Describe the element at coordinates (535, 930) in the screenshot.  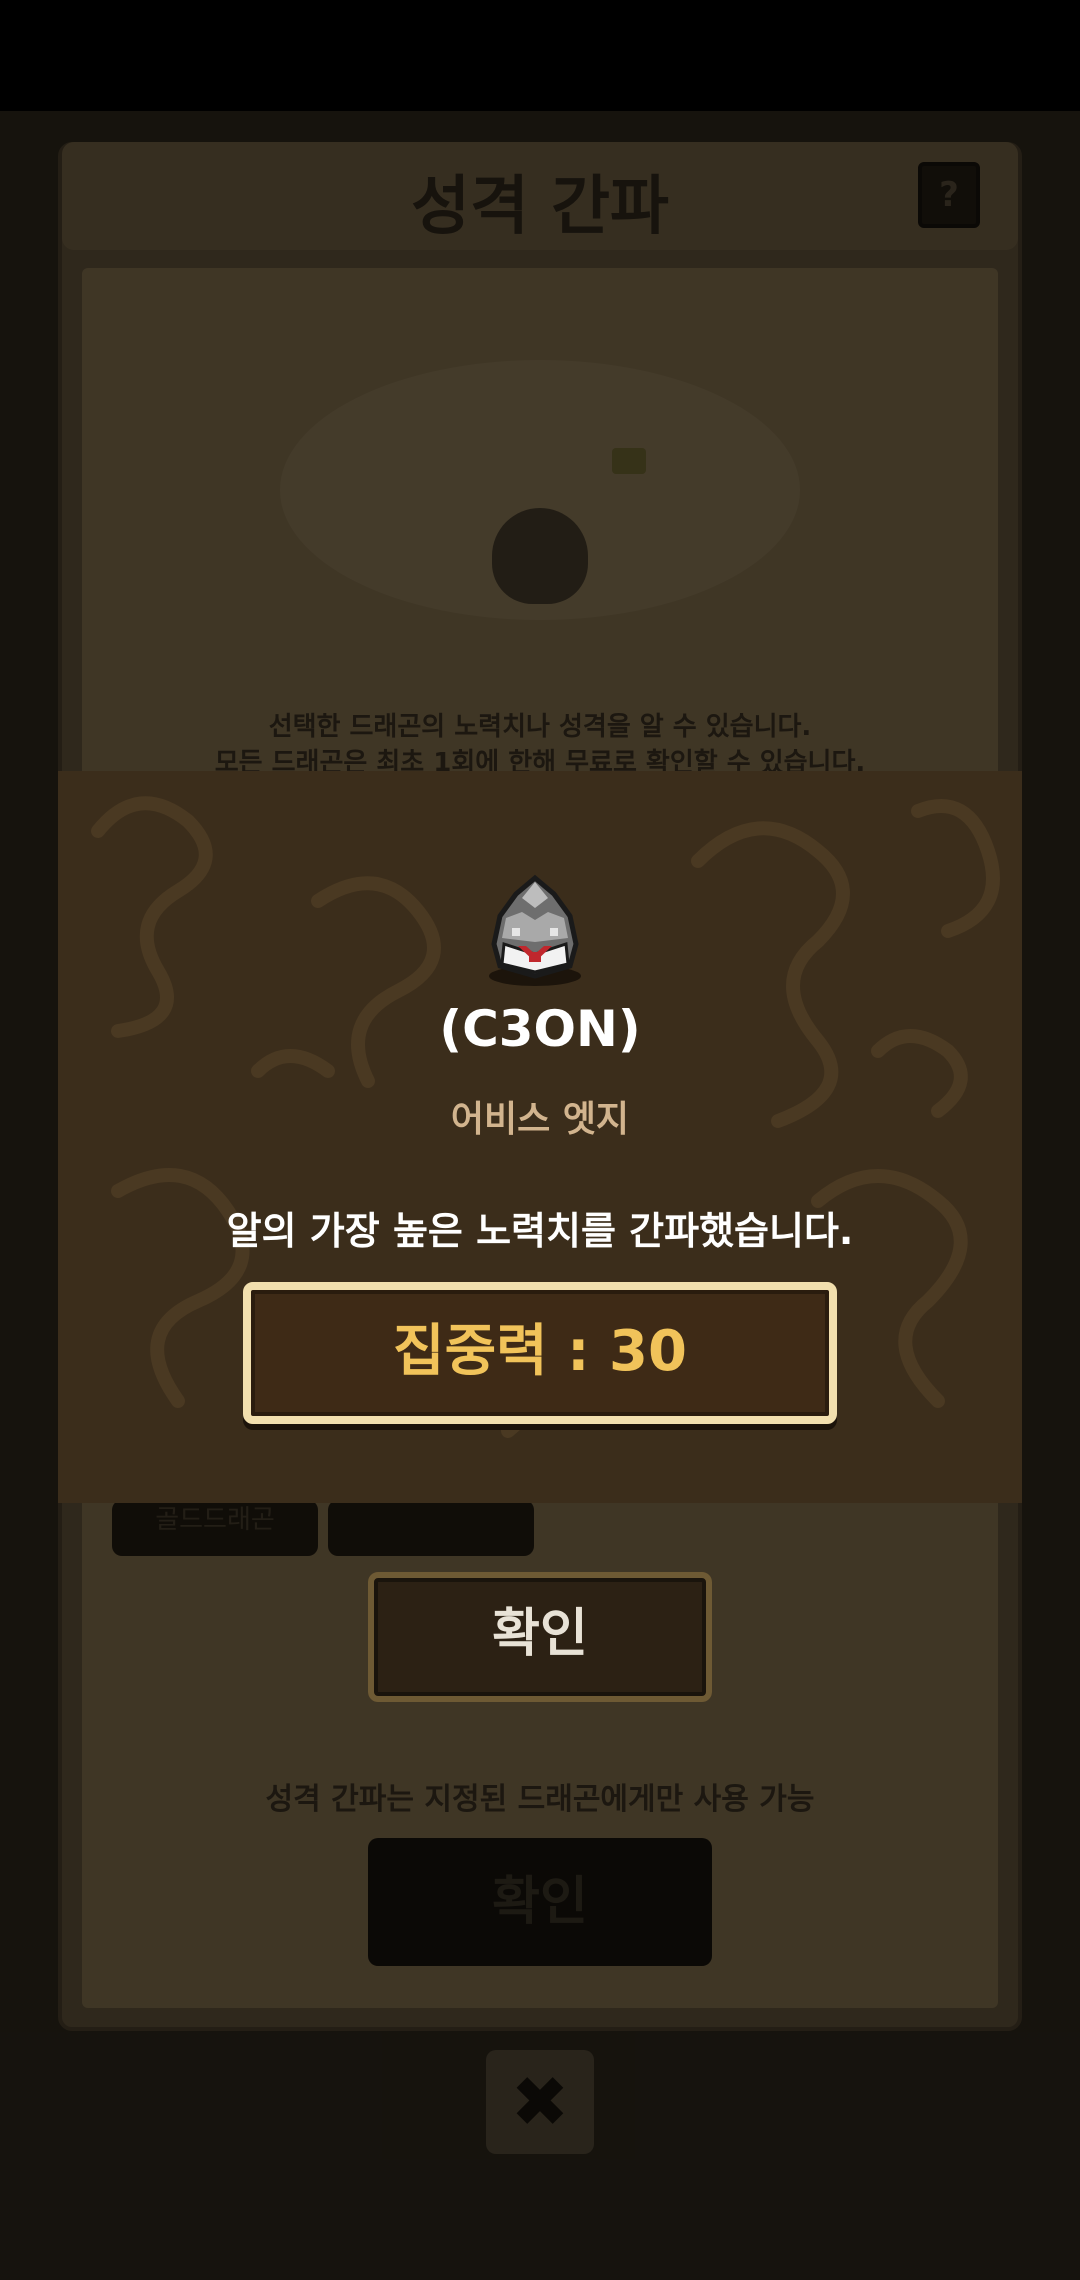
I see `dragon-egg-icon` at that location.